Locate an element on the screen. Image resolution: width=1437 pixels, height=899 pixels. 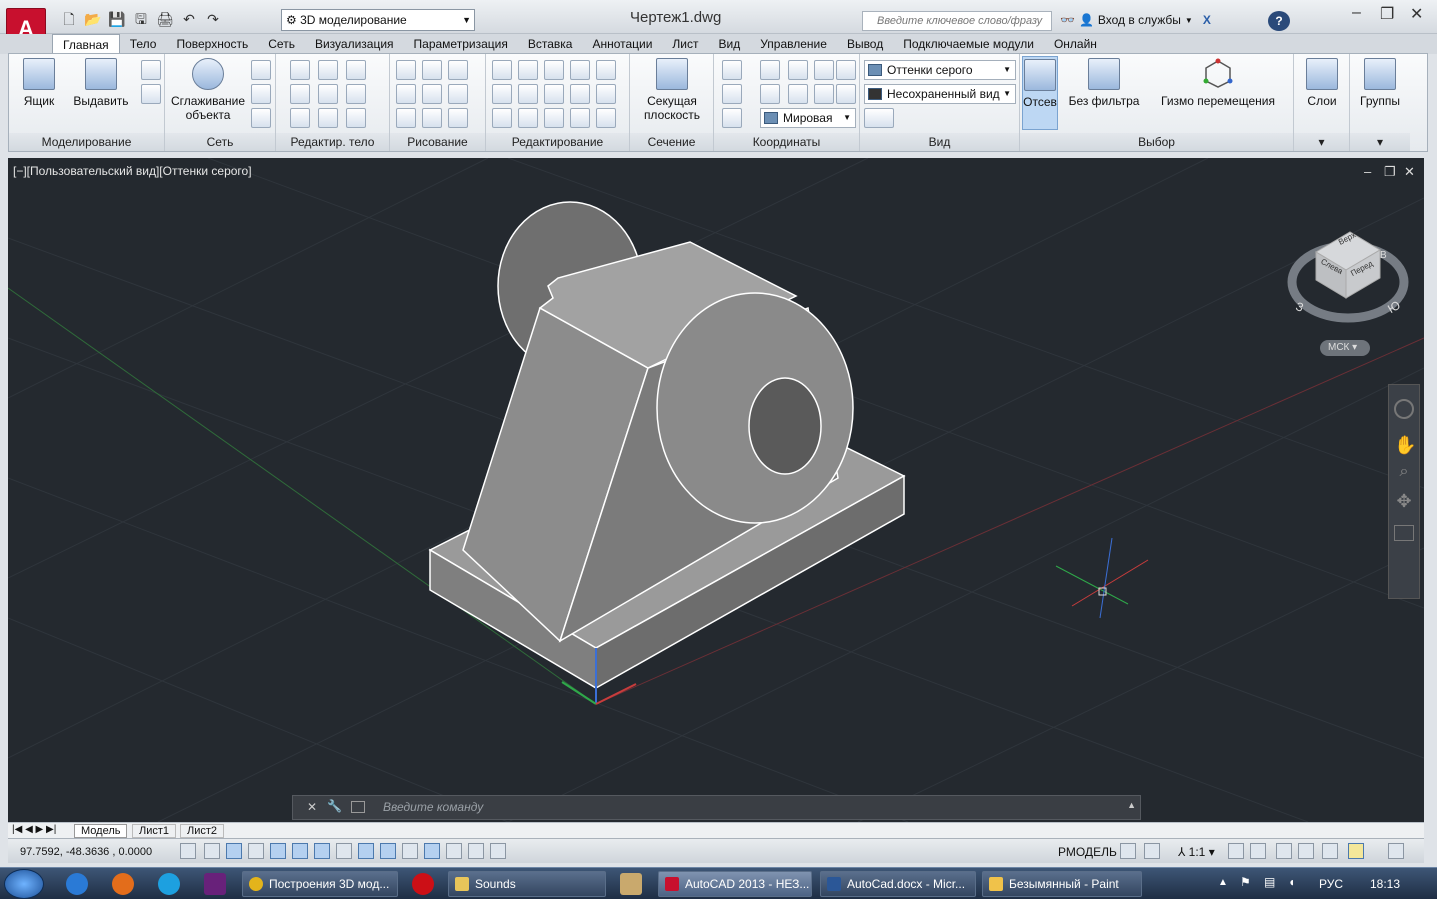
save-icon: 💾 is located at coordinates (117, 19).